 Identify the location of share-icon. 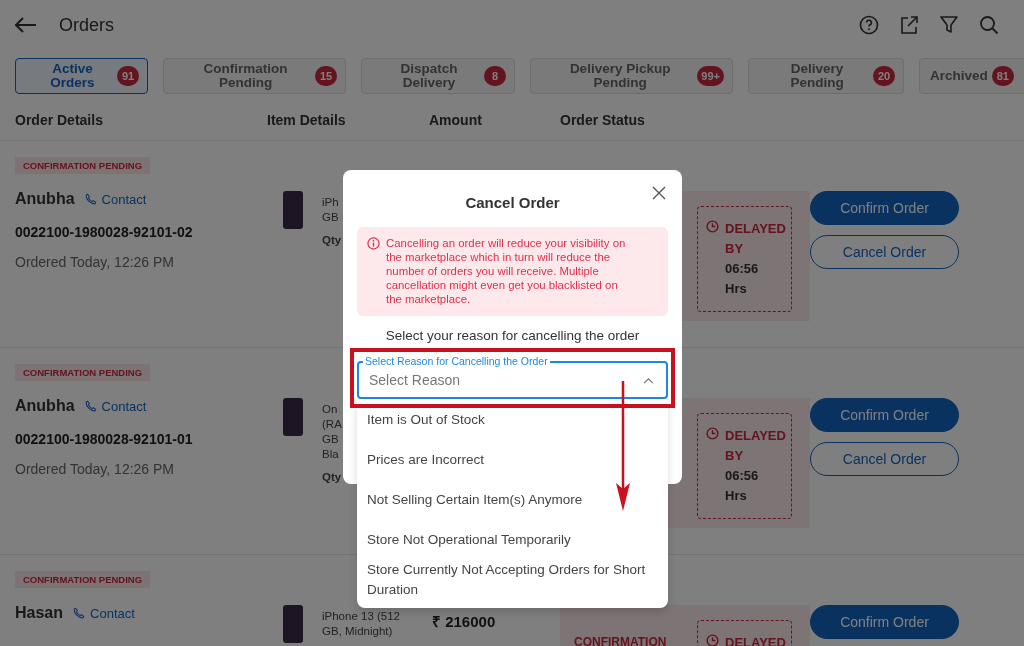
(909, 25).